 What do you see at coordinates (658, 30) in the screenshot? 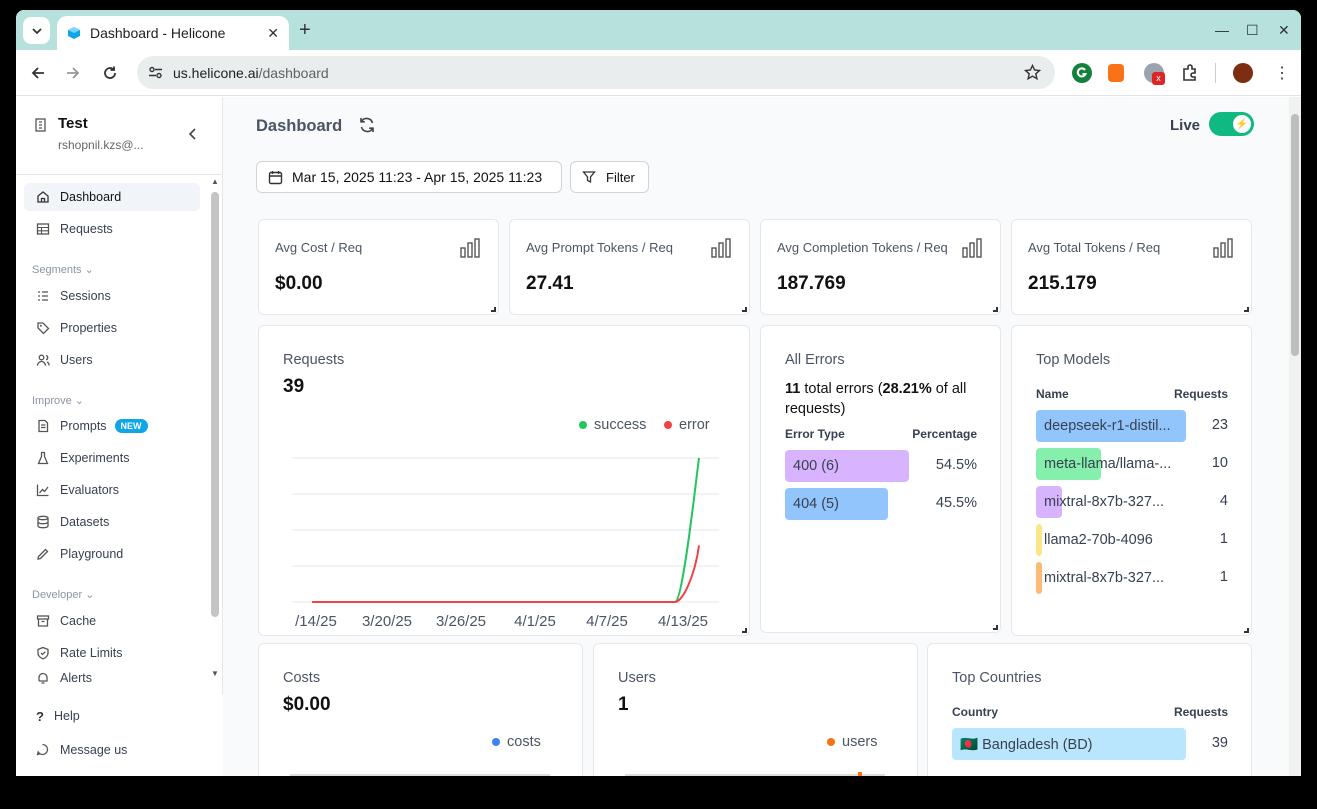
I see `tab-strip: Dashboard - Helicone ✕ + — ☐ ✕` at bounding box center [658, 30].